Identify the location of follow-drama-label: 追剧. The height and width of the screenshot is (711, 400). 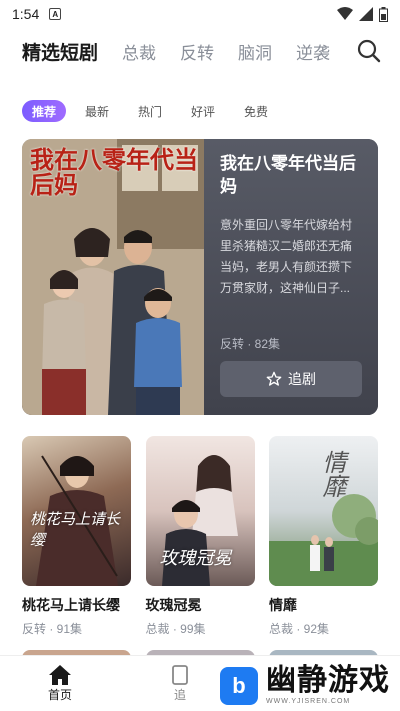
(302, 379).